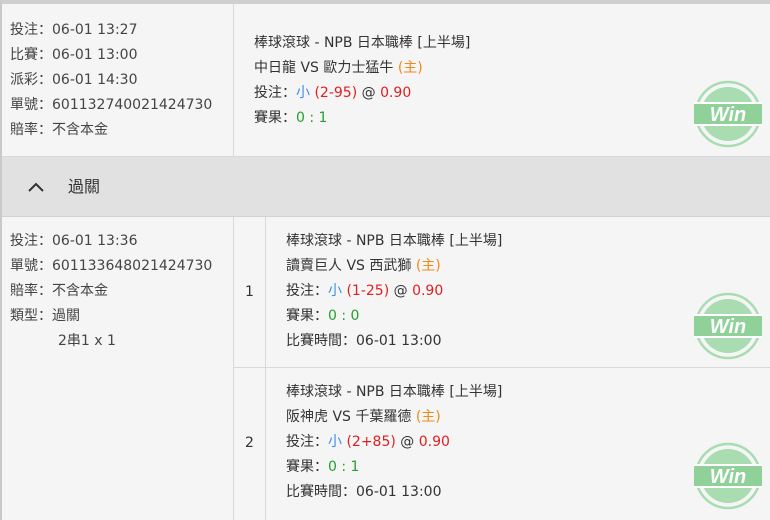 This screenshot has width=770, height=520. Describe the element at coordinates (87, 341) in the screenshot. I see `parlay-combo: 2串1 x 1` at that location.